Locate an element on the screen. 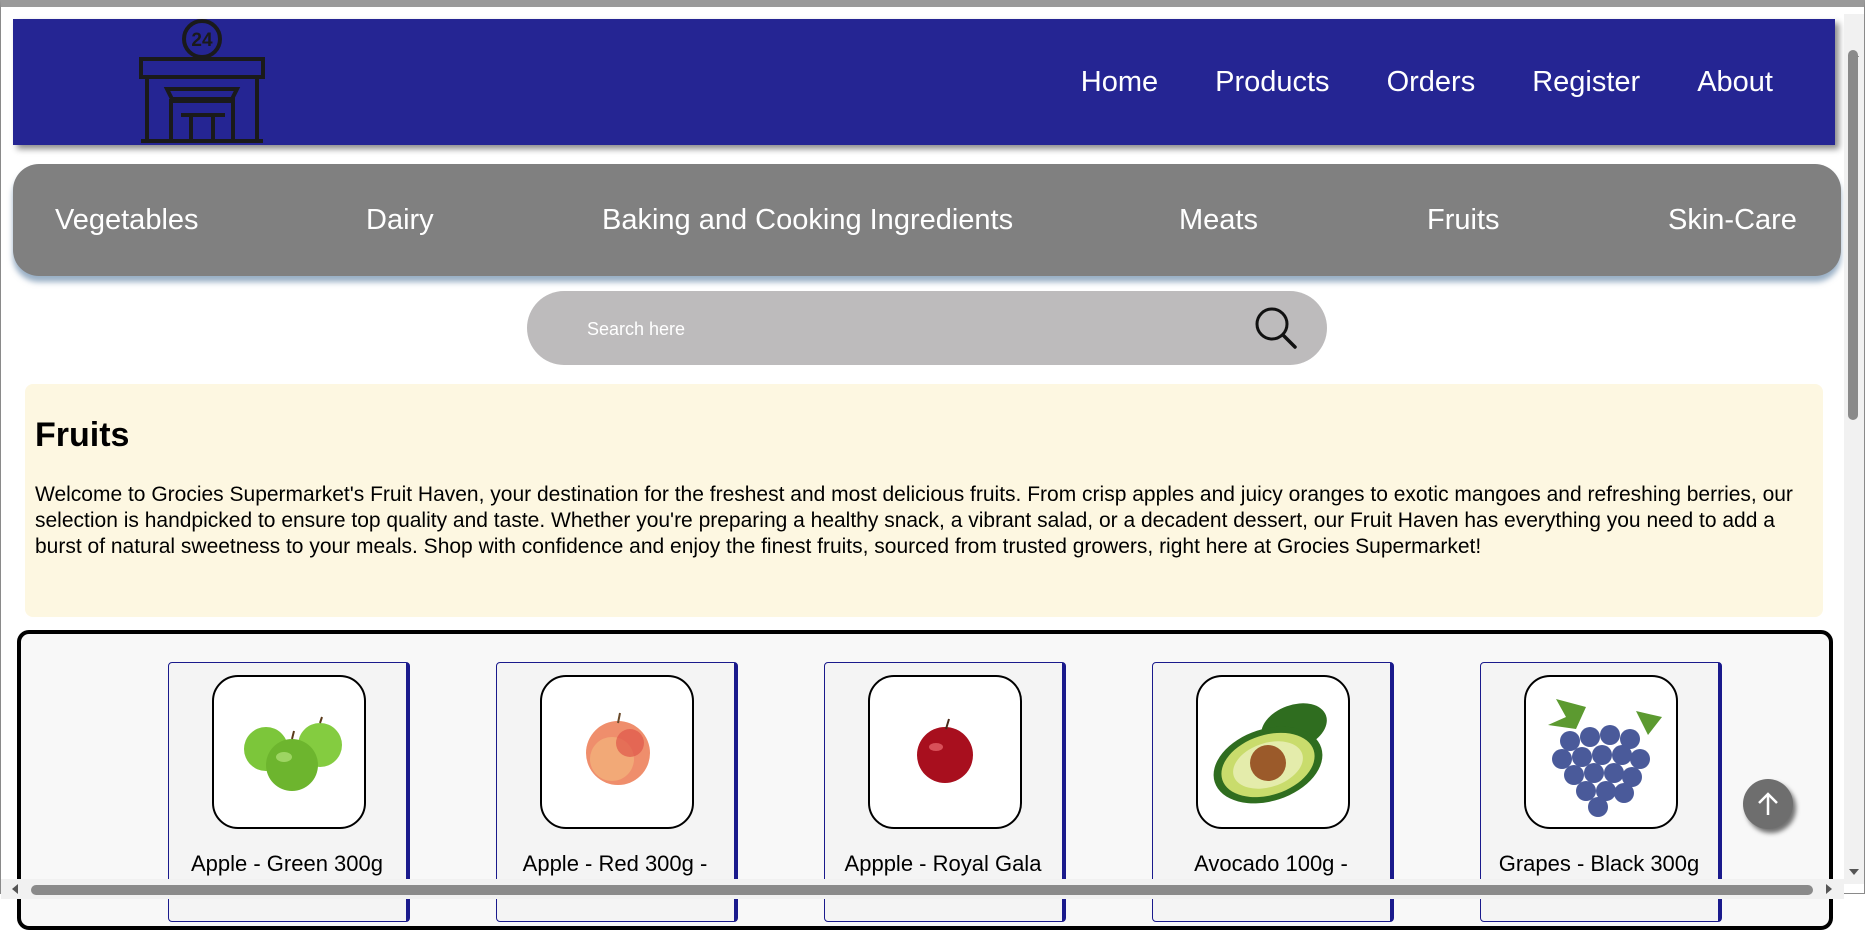 This screenshot has width=1865, height=930. horizontal-scrollbar is located at coordinates (922, 889).